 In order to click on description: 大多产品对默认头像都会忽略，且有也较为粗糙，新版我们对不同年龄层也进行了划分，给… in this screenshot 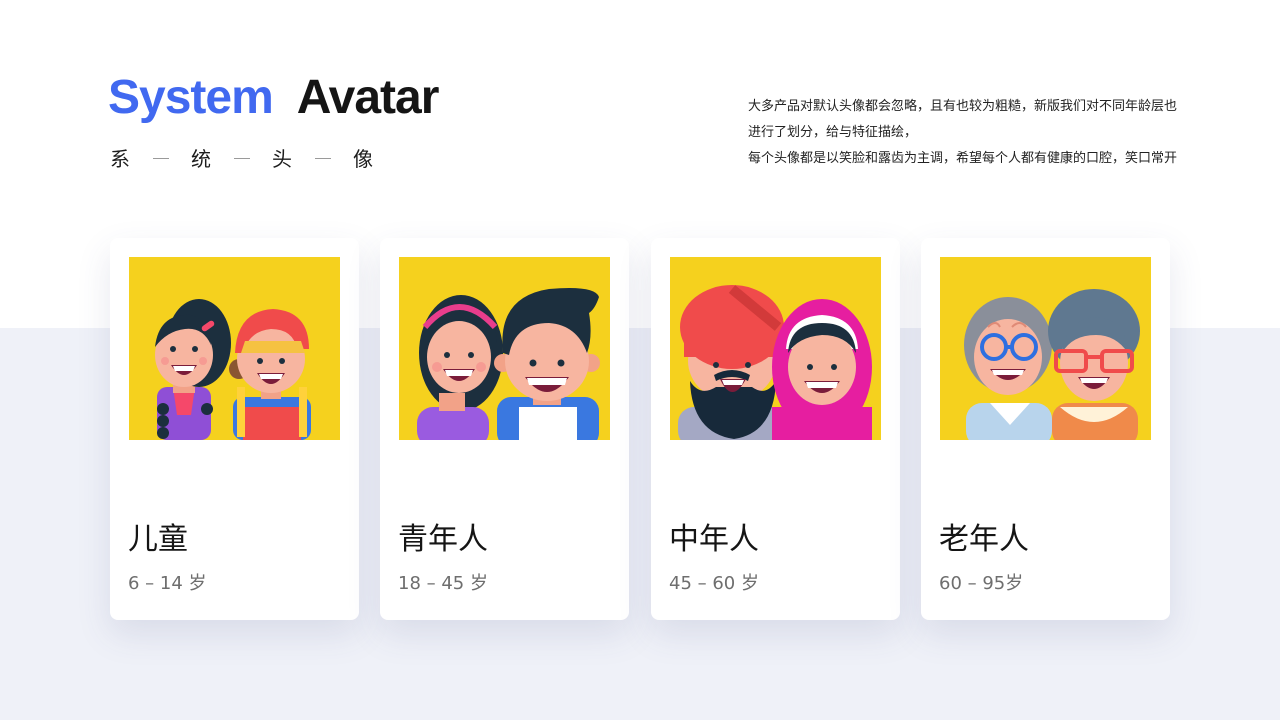, I will do `click(963, 133)`.